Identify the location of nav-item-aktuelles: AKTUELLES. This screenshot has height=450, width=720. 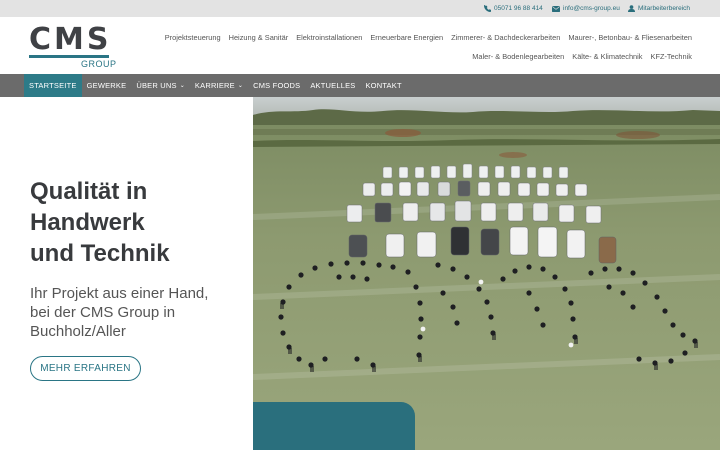
(332, 85).